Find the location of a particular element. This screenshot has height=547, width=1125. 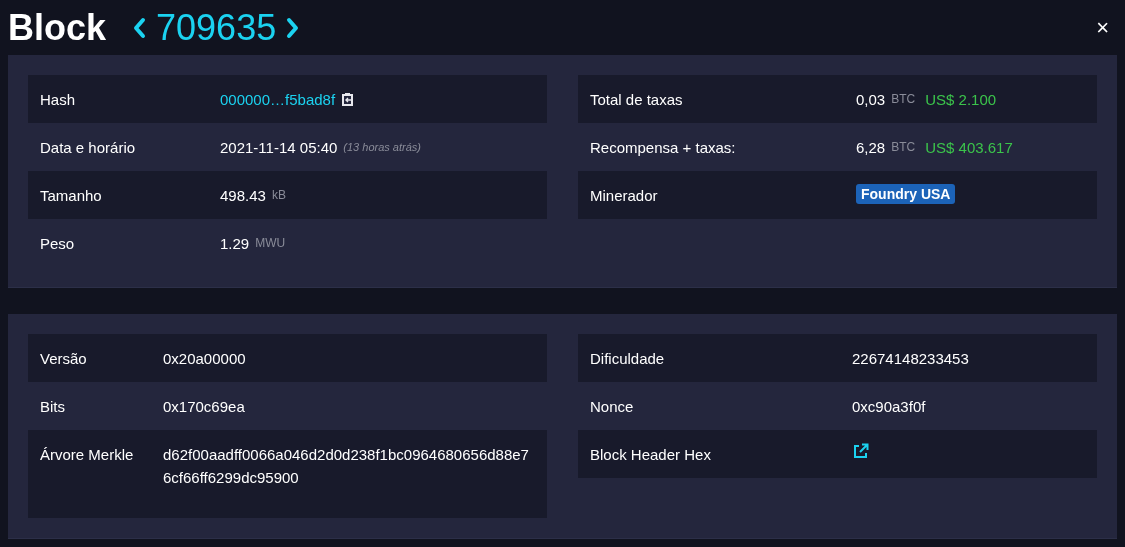

field-label: Total de taxas is located at coordinates (637, 100).